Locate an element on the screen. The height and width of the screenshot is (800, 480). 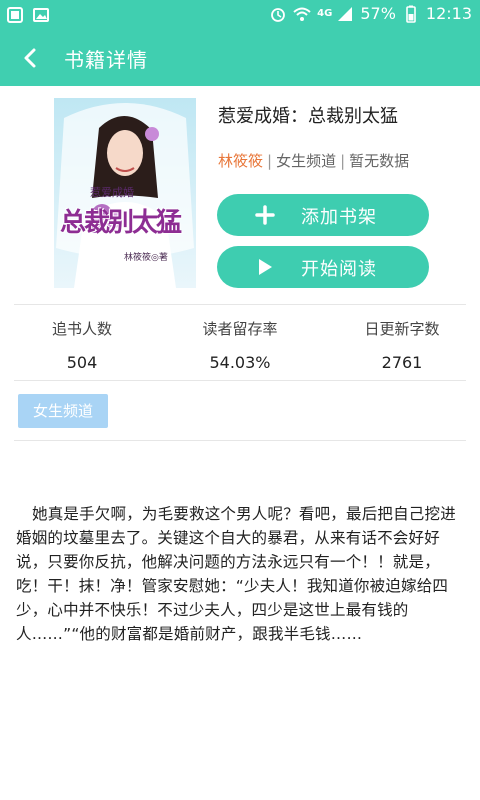
status-left is located at coordinates (28, 15).